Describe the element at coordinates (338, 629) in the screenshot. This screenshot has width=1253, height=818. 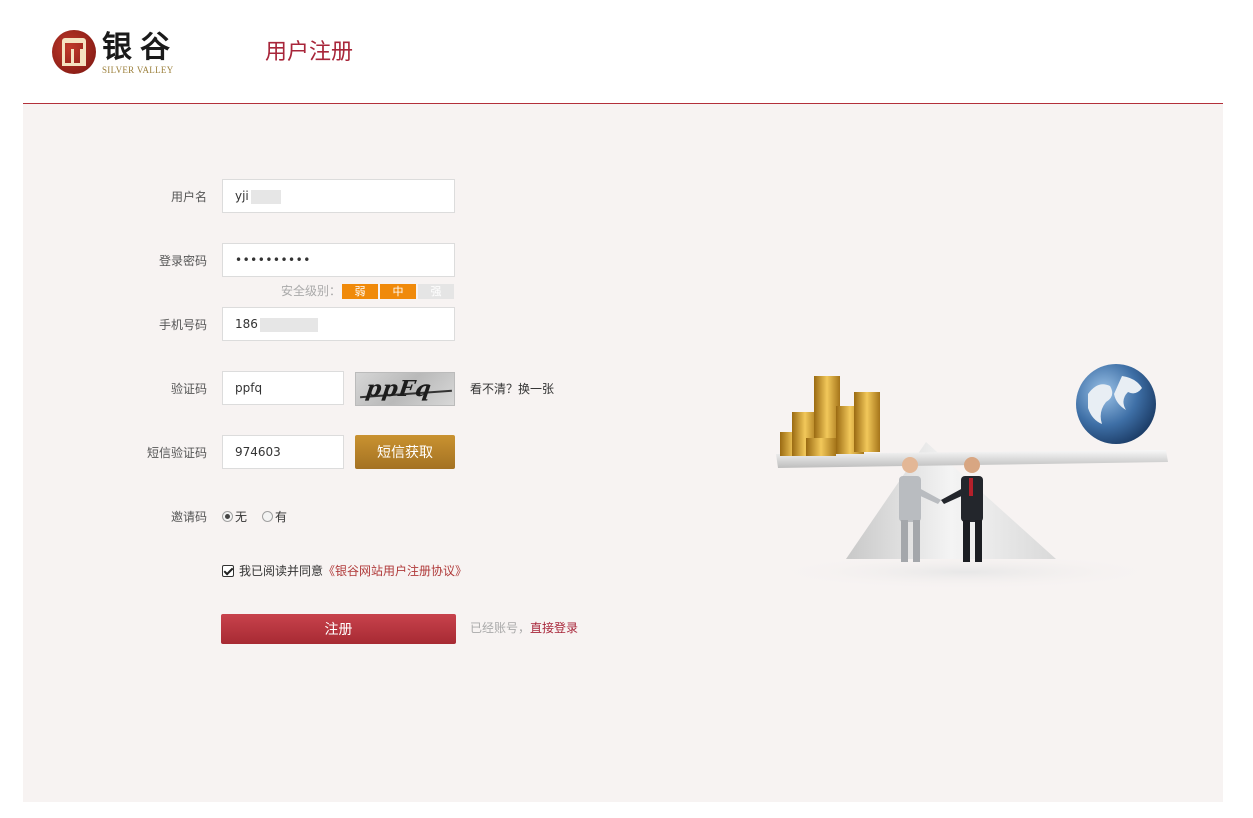
I see `register-button: 注册` at that location.